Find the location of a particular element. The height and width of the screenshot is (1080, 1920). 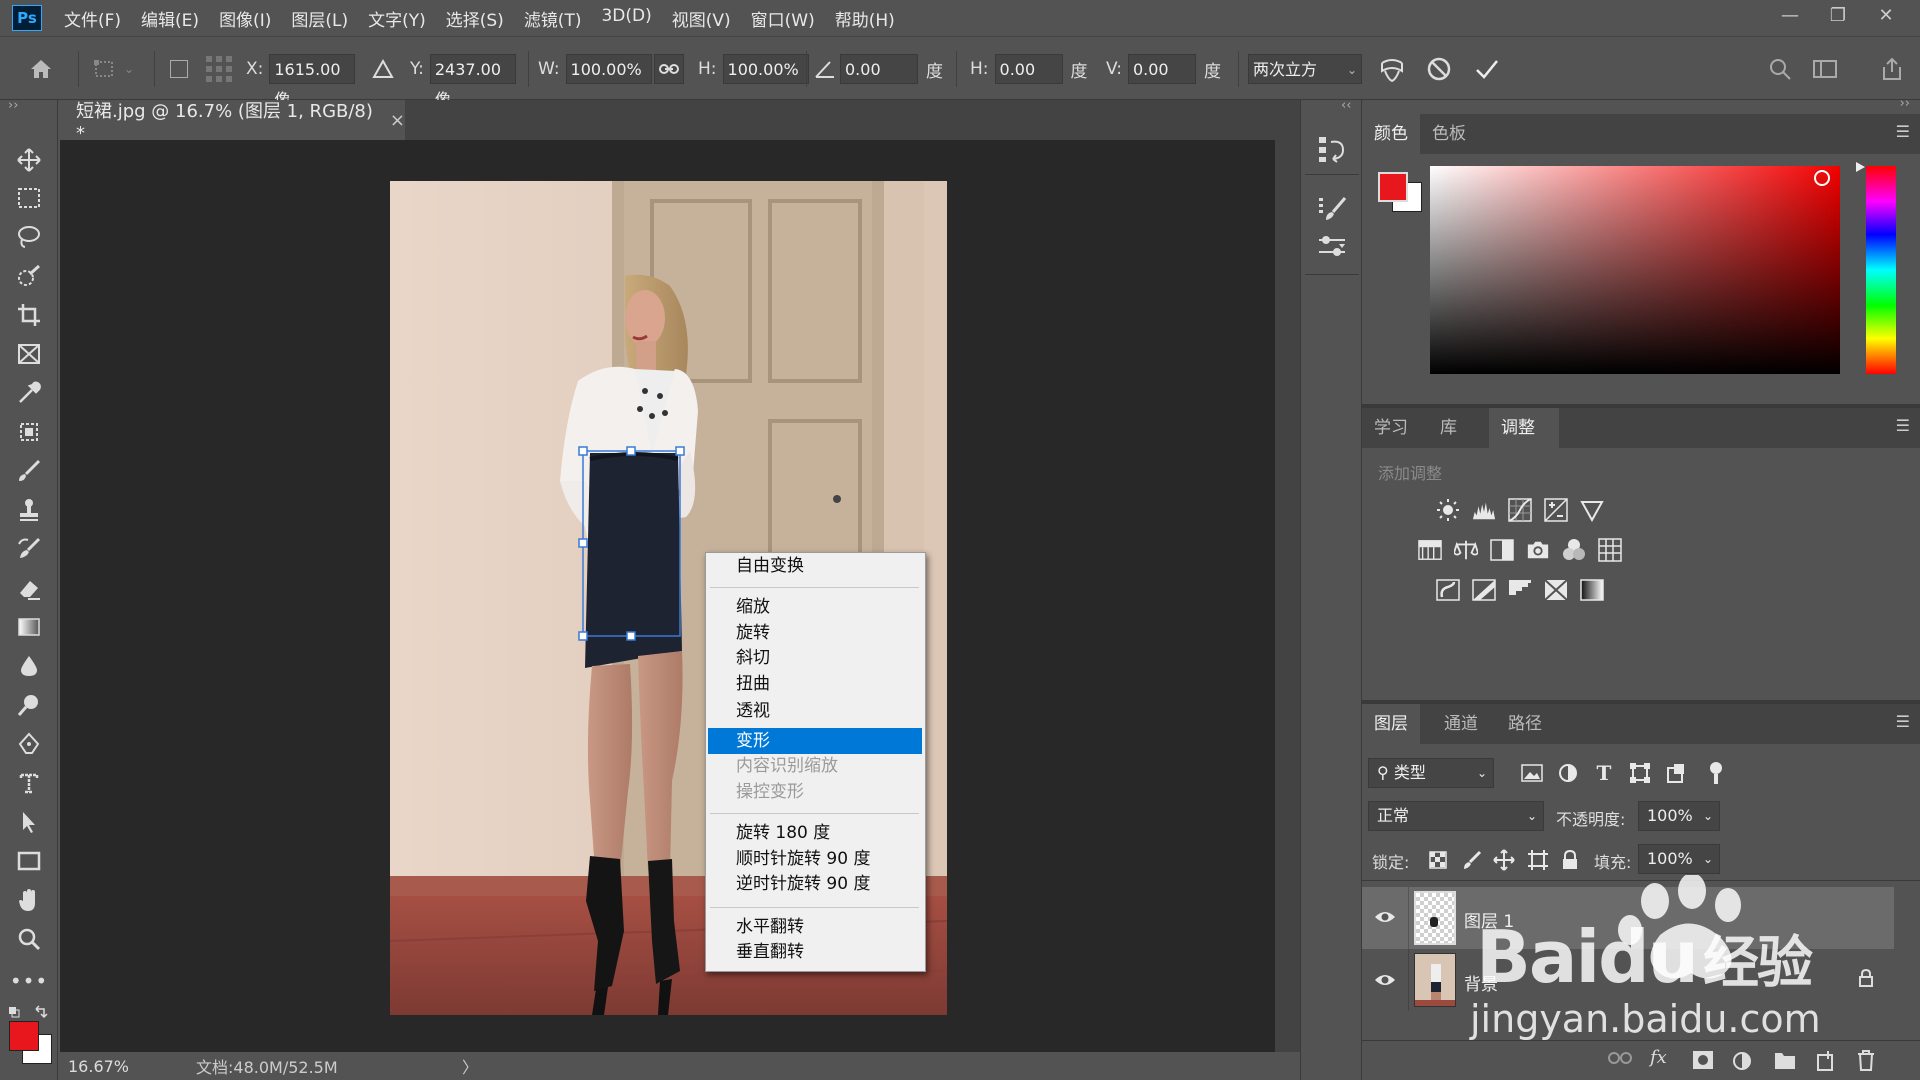

adjustments-panel-icon is located at coordinates (1332, 249).